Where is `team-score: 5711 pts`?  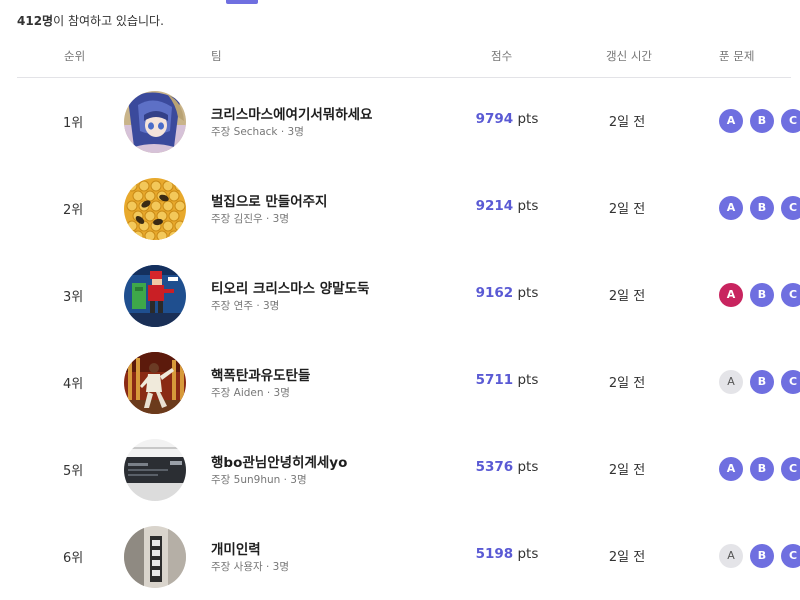
team-score: 5711 pts is located at coordinates (507, 380).